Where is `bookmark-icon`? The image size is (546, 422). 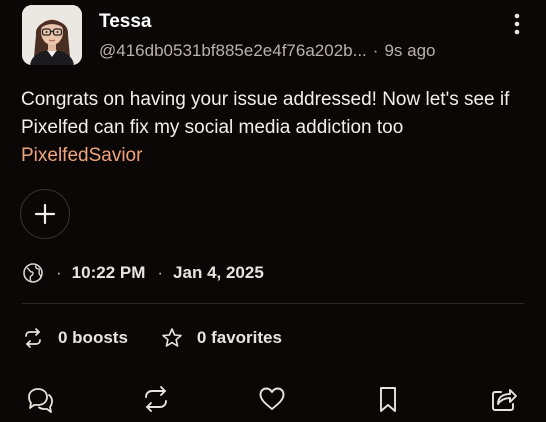
bookmark-icon is located at coordinates (388, 399).